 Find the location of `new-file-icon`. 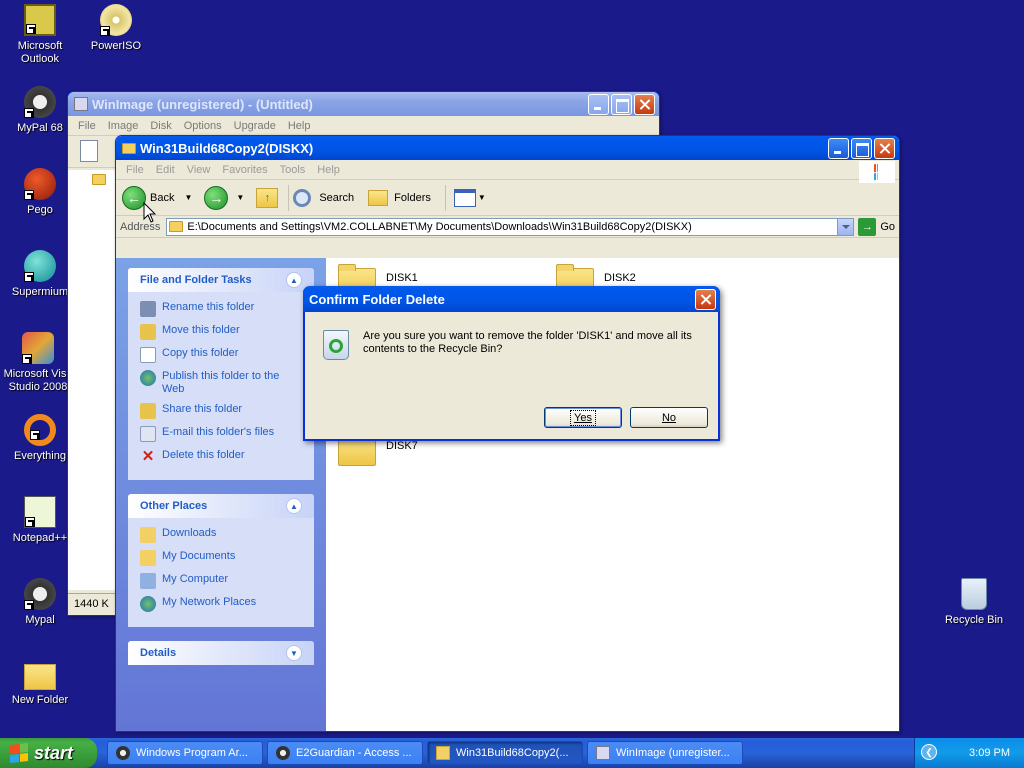

new-file-icon is located at coordinates (89, 151).